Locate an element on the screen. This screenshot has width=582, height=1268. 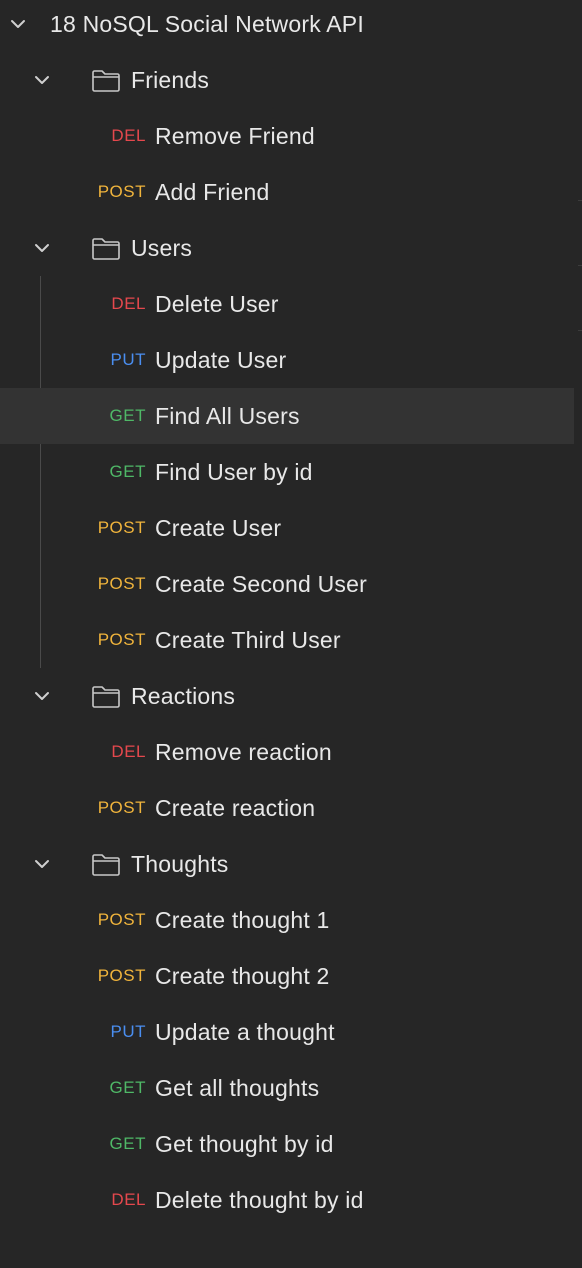
request-row: POST Create thought 2 is located at coordinates (287, 976).